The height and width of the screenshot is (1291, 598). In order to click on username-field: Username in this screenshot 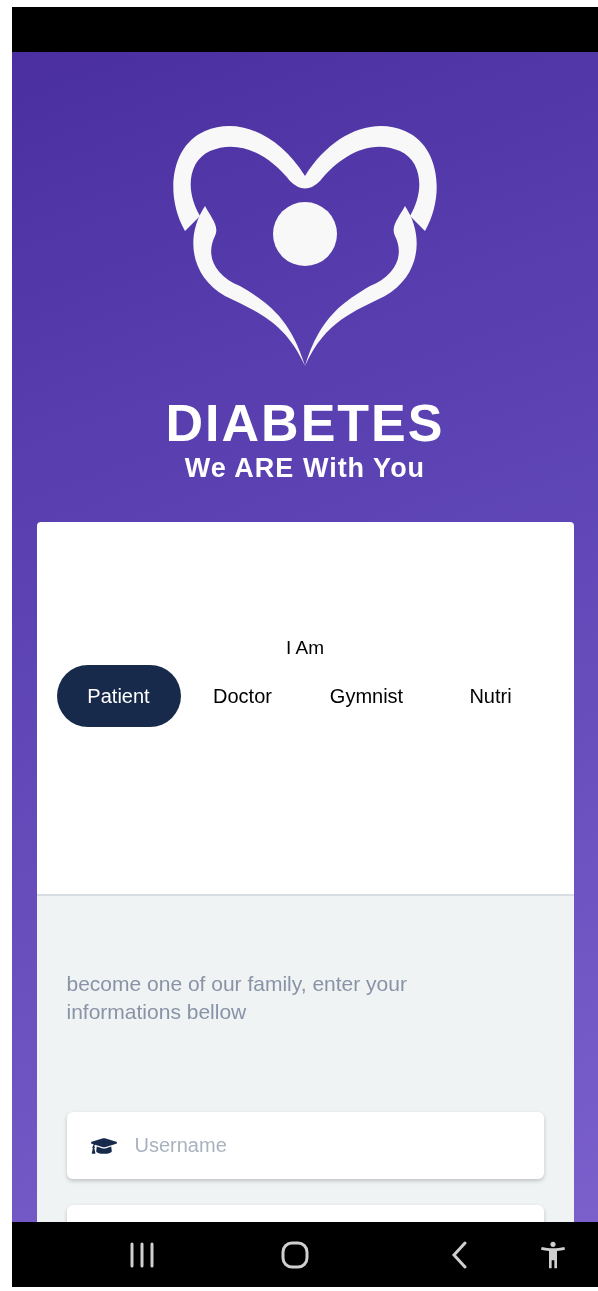, I will do `click(305, 1145)`.